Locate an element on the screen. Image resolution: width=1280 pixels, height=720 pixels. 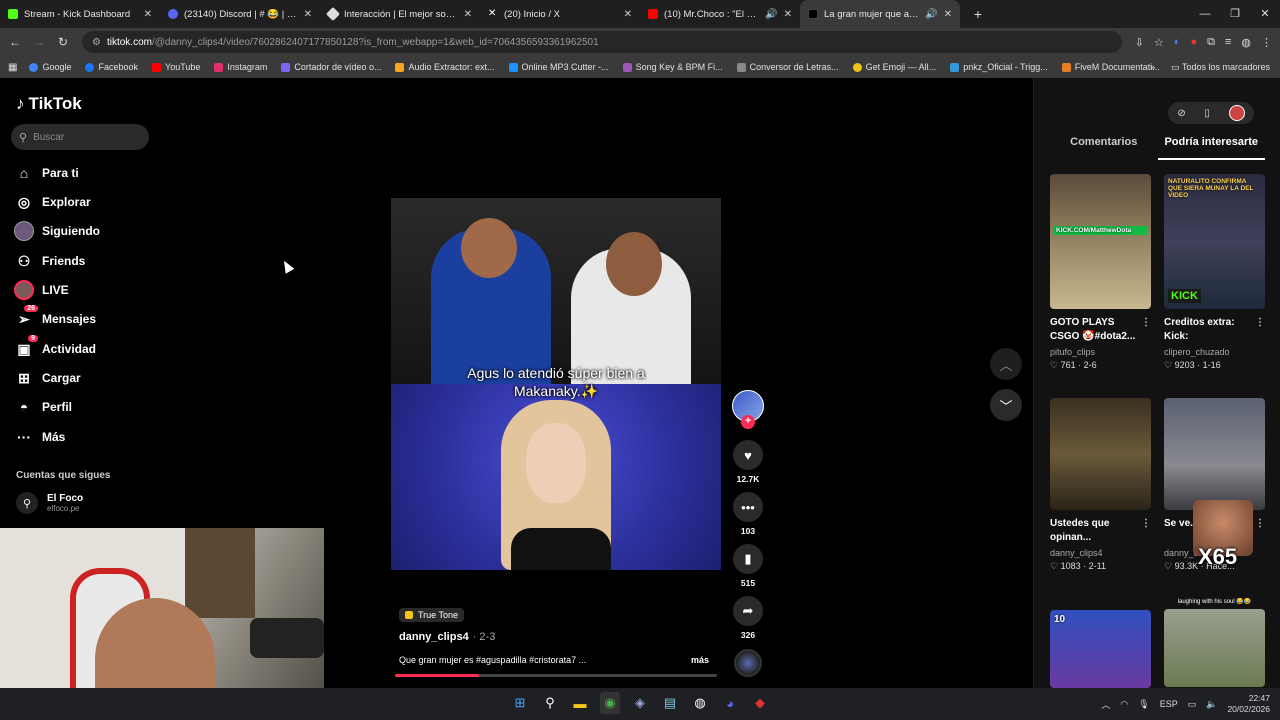
tab-youtube: (10) Mr.Choco : "El Courier y El 🔊 ✕ is located at coordinates (720, 14).